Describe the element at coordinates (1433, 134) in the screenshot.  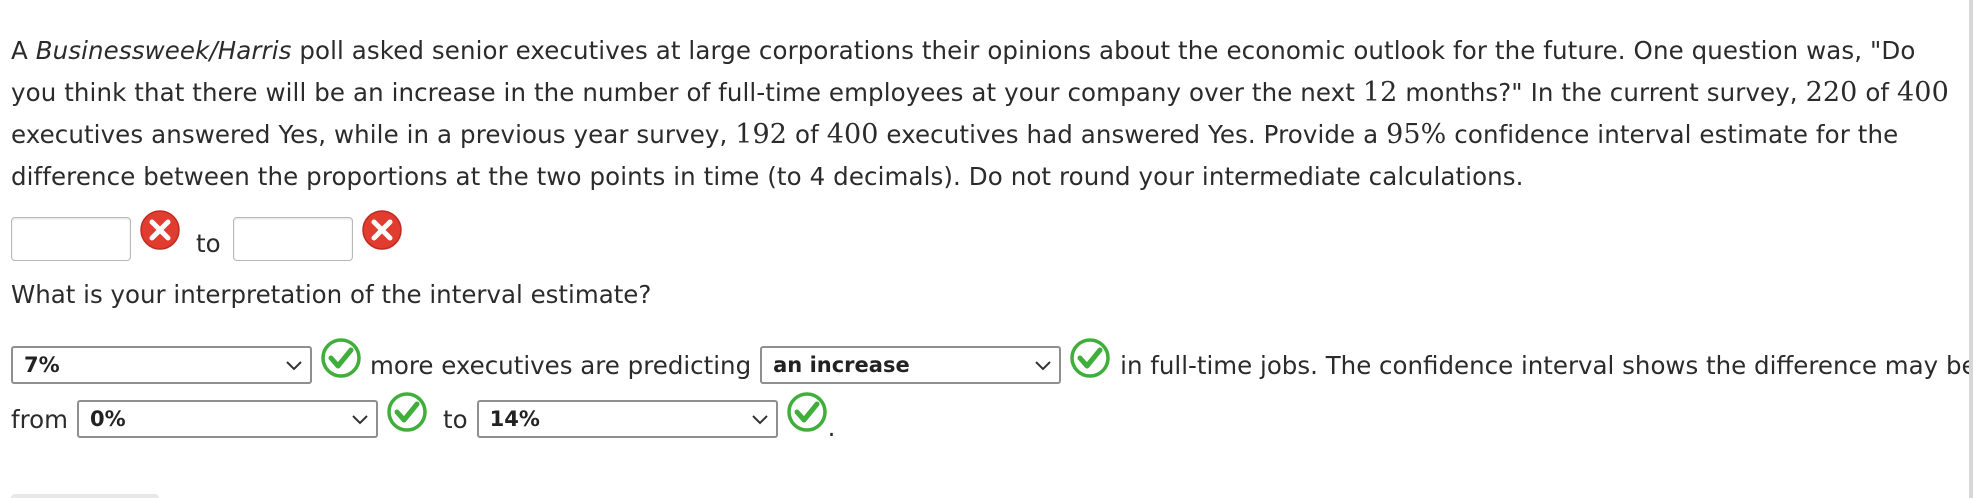
I see `percent-sign: %` at that location.